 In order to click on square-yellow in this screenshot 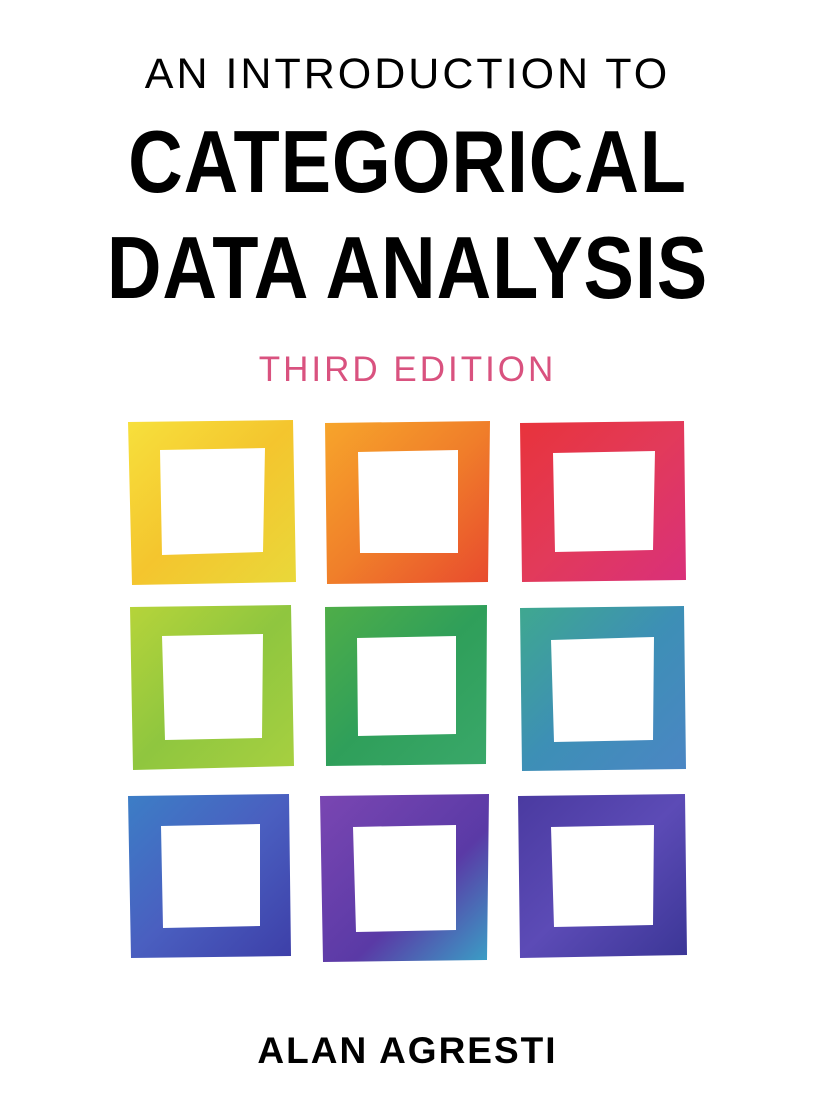, I will do `click(212, 502)`.